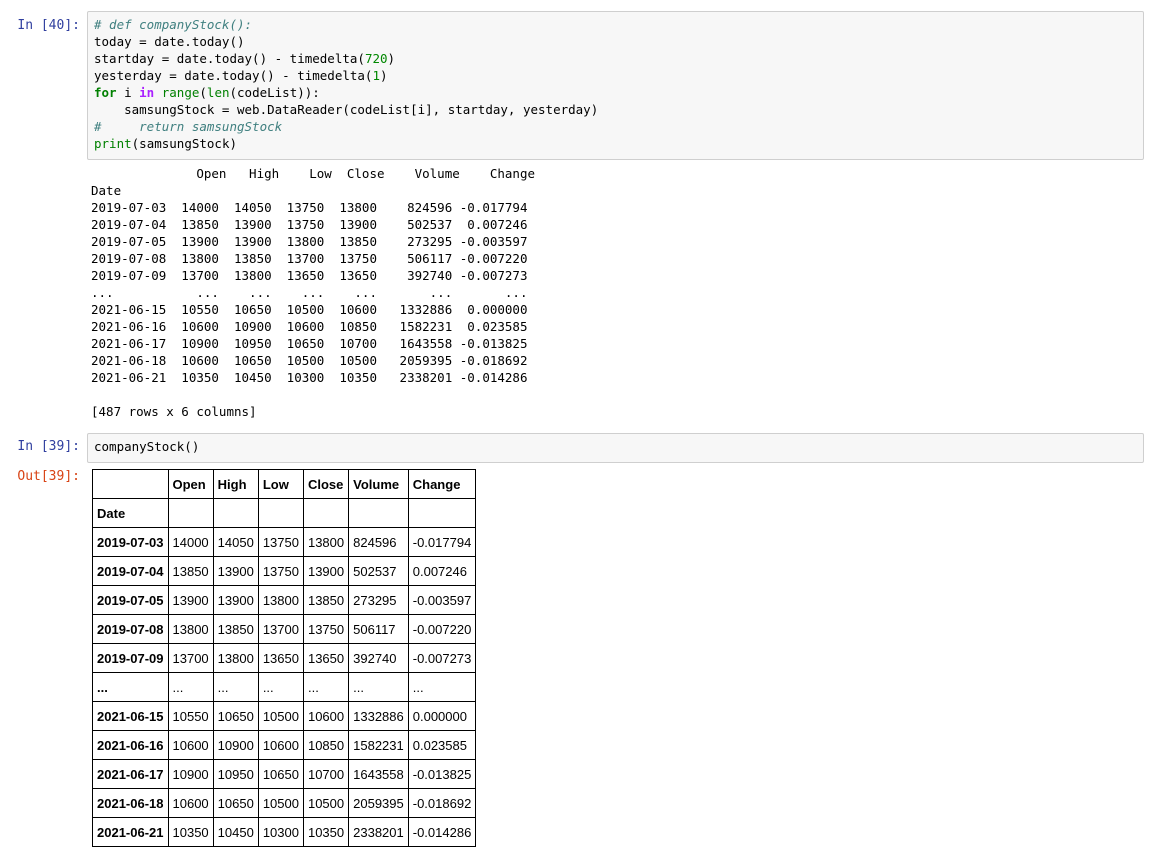  What do you see at coordinates (326, 832) in the screenshot?
I see `table-cell: 10350` at bounding box center [326, 832].